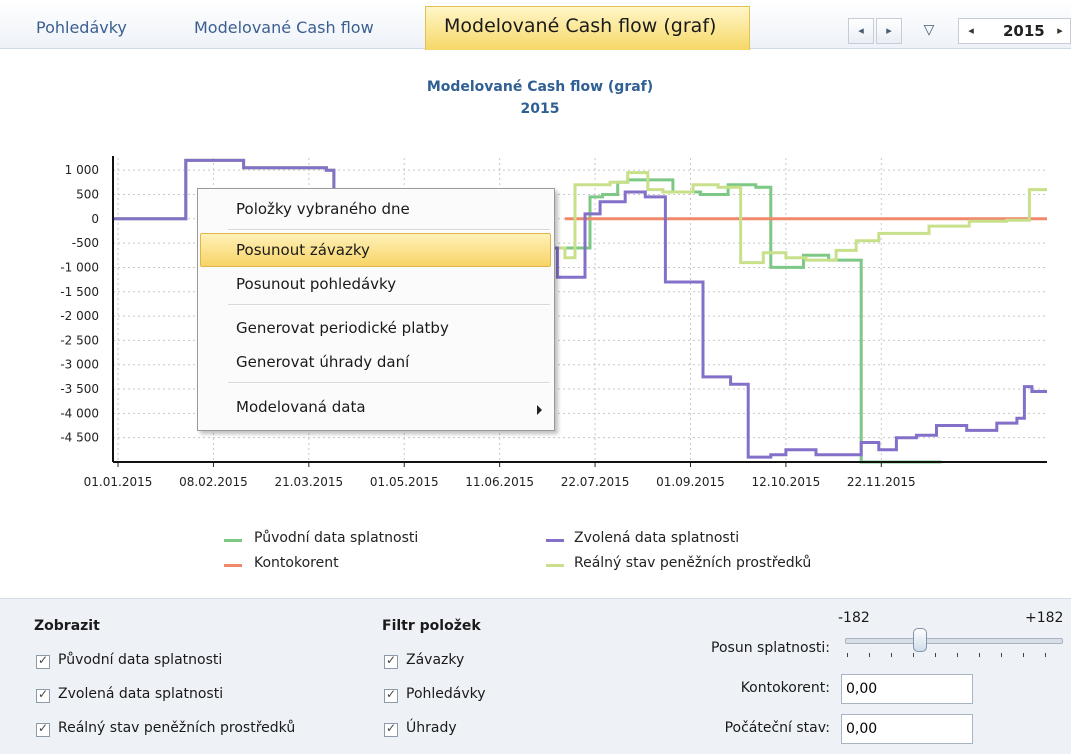  I want to click on posun-splatnosti-slider, so click(954, 641).